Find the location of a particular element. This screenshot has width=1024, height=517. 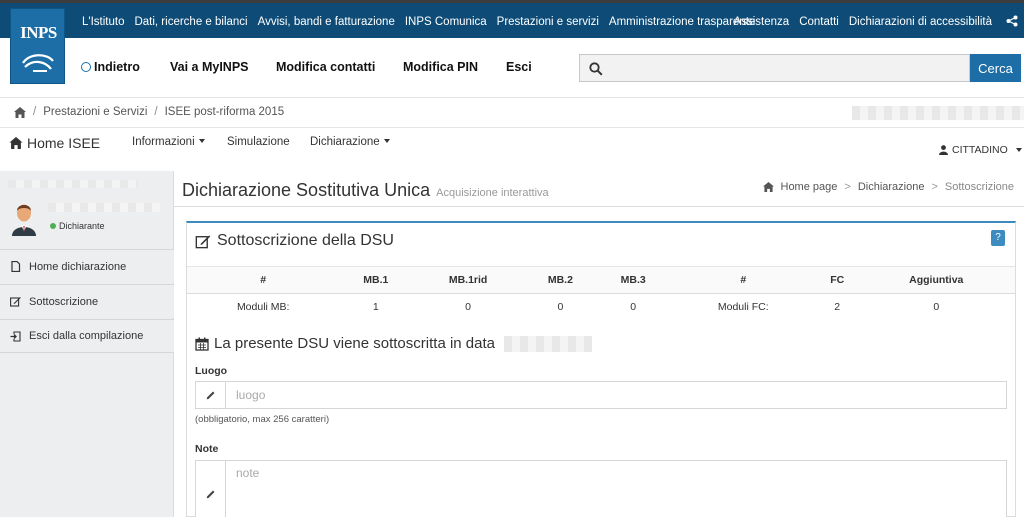

status-label: Dichiarante is located at coordinates (82, 226).